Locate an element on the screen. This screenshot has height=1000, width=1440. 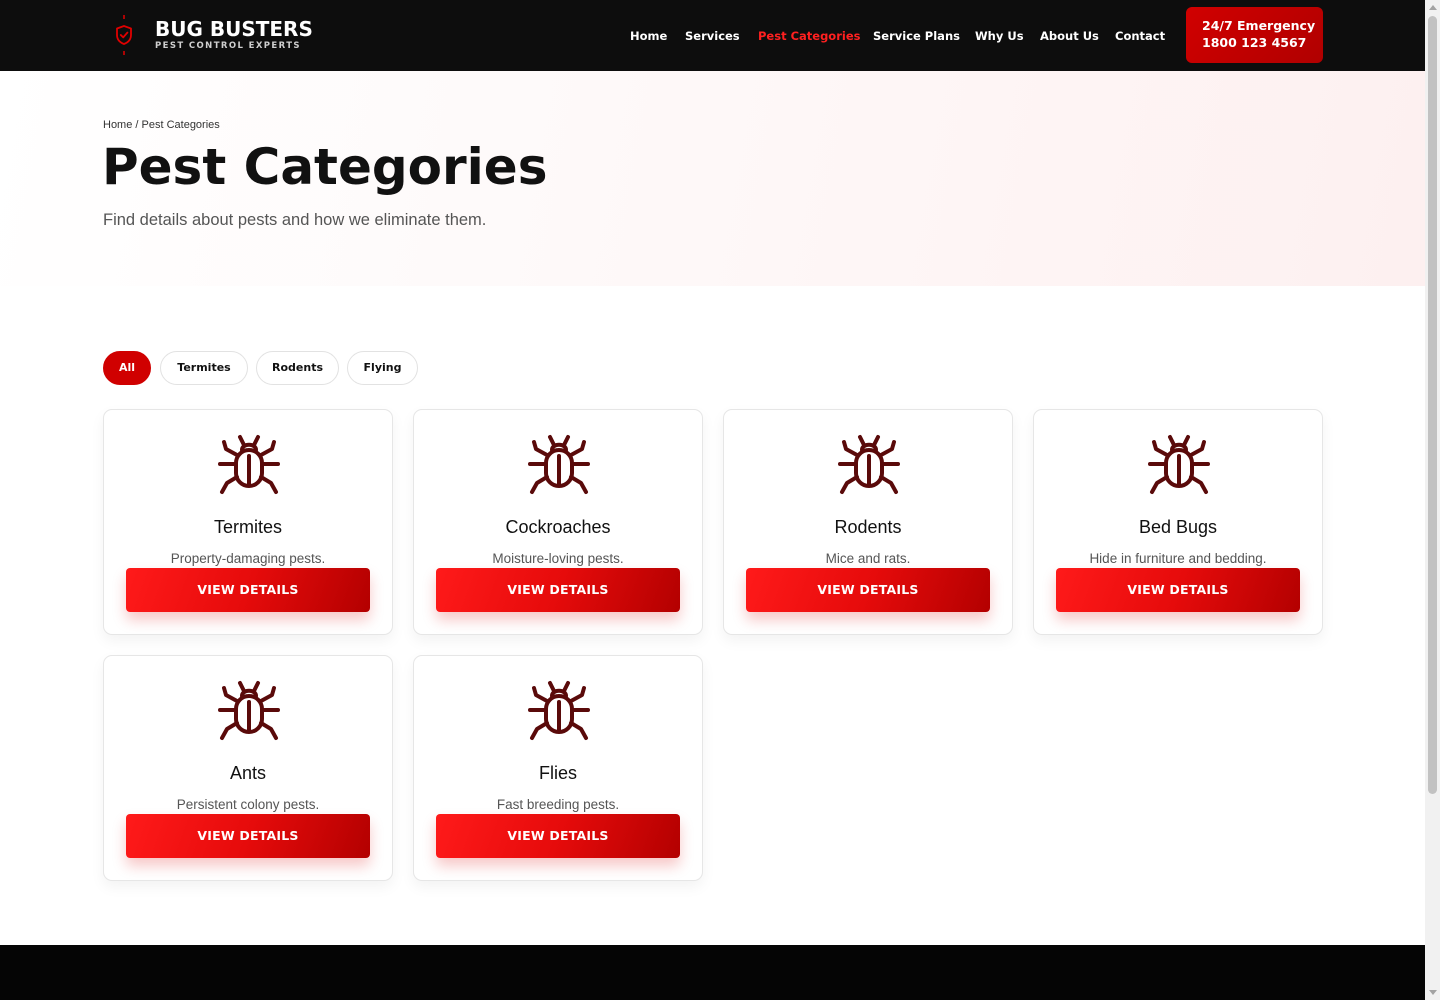
card-title: Bed Bugs is located at coordinates (1178, 527).